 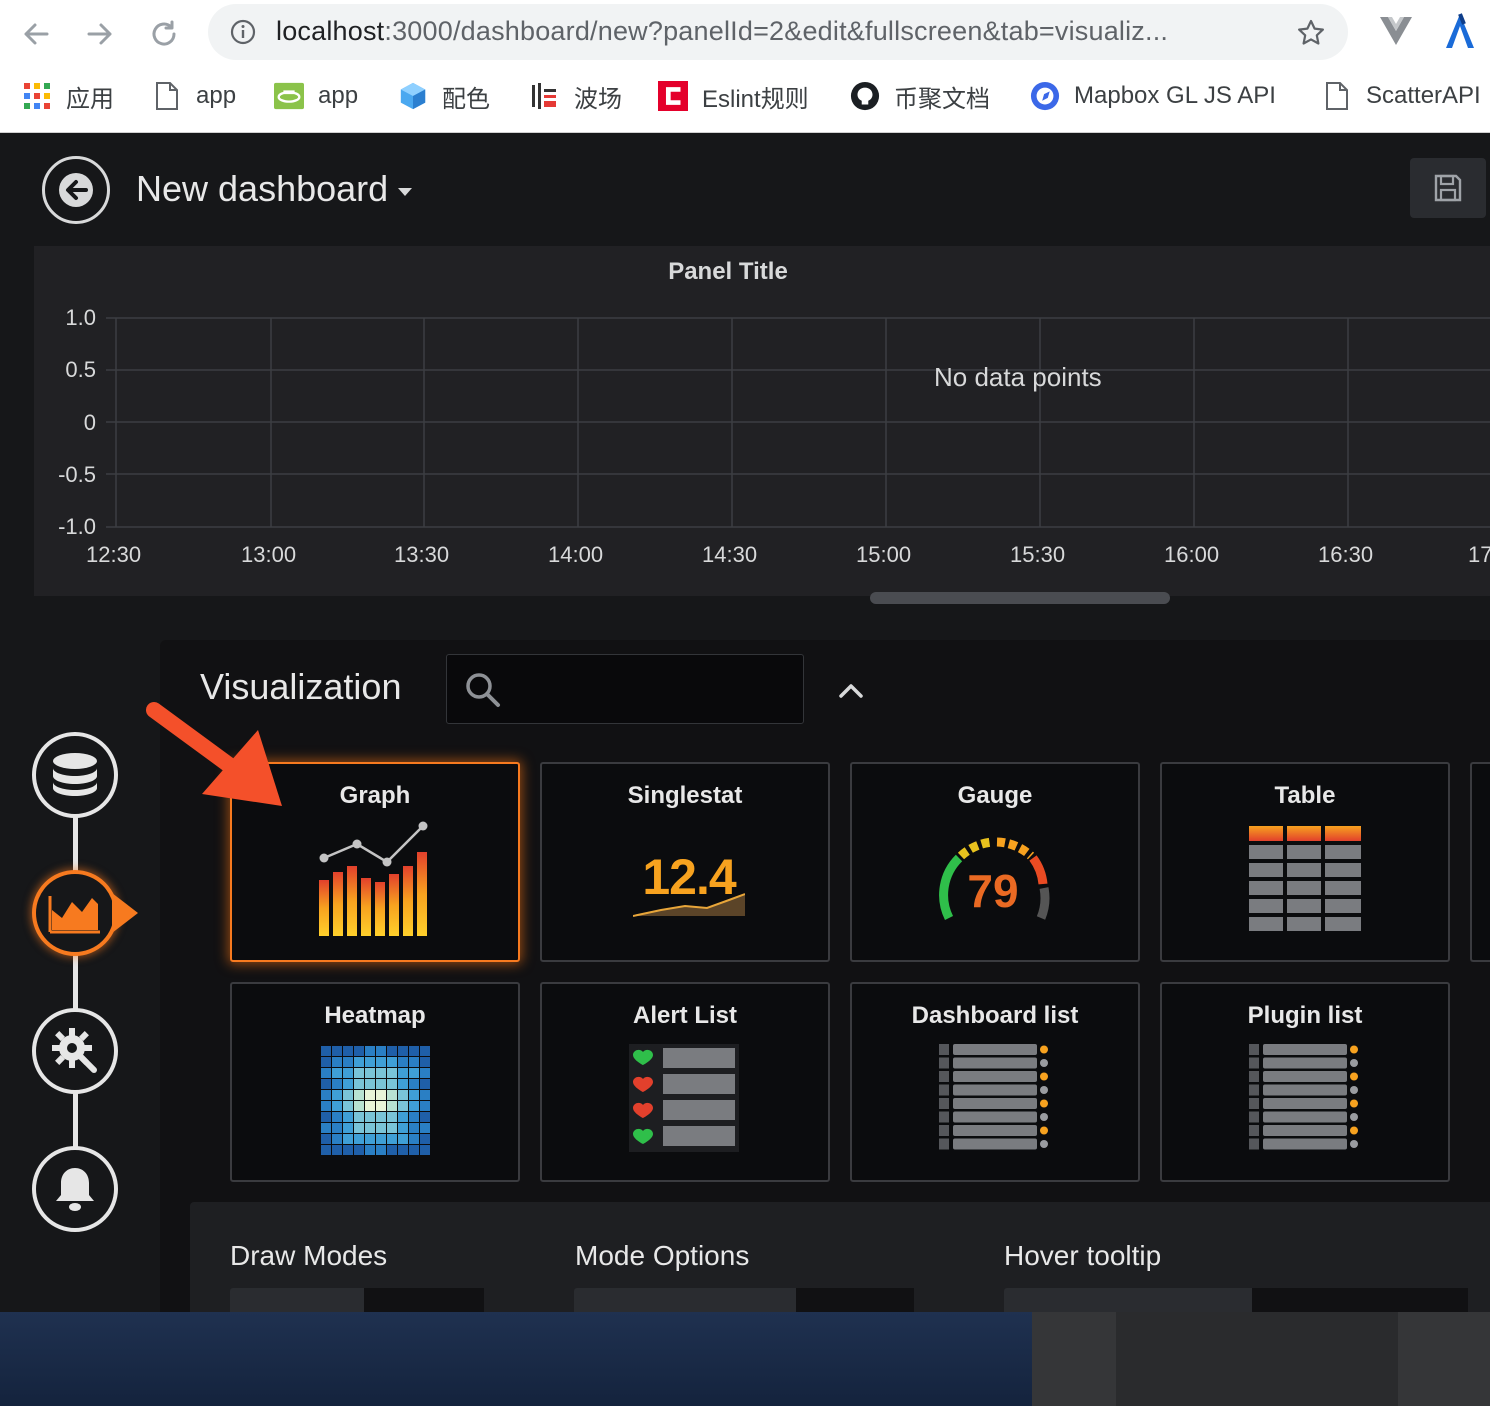 What do you see at coordinates (1020, 598) in the screenshot?
I see `panel-resize-handle` at bounding box center [1020, 598].